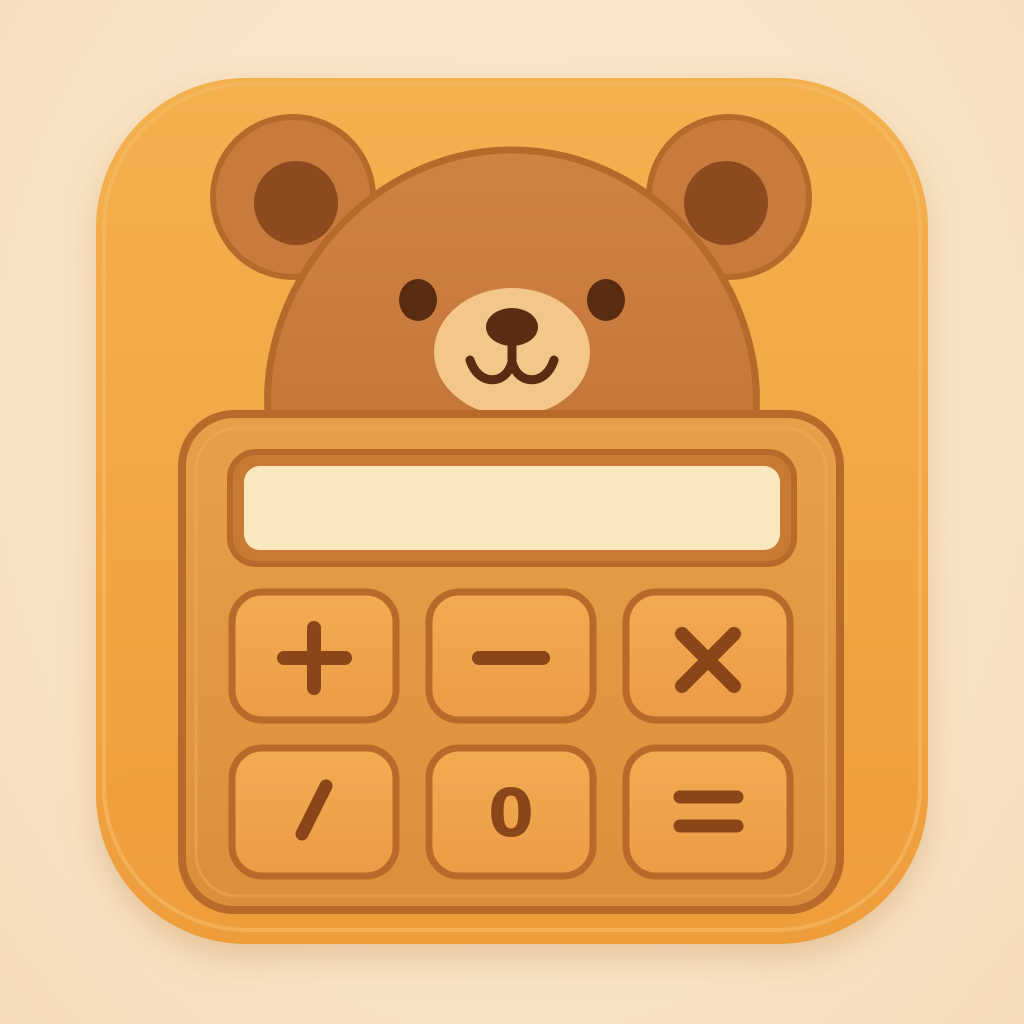  What do you see at coordinates (418, 300) in the screenshot?
I see `bear-left-eye` at bounding box center [418, 300].